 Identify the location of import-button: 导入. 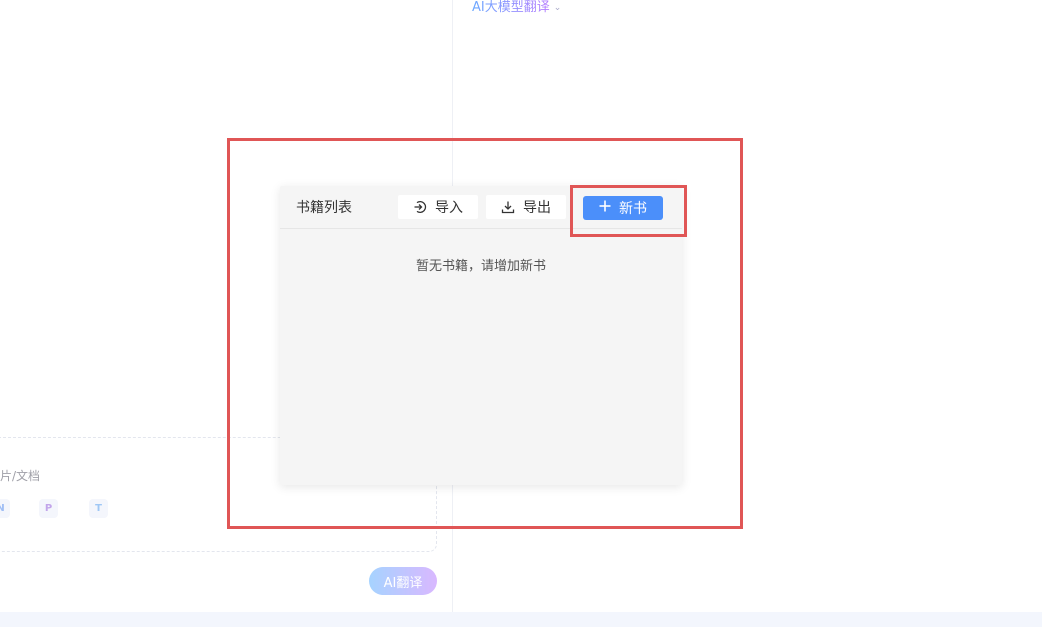
(438, 207).